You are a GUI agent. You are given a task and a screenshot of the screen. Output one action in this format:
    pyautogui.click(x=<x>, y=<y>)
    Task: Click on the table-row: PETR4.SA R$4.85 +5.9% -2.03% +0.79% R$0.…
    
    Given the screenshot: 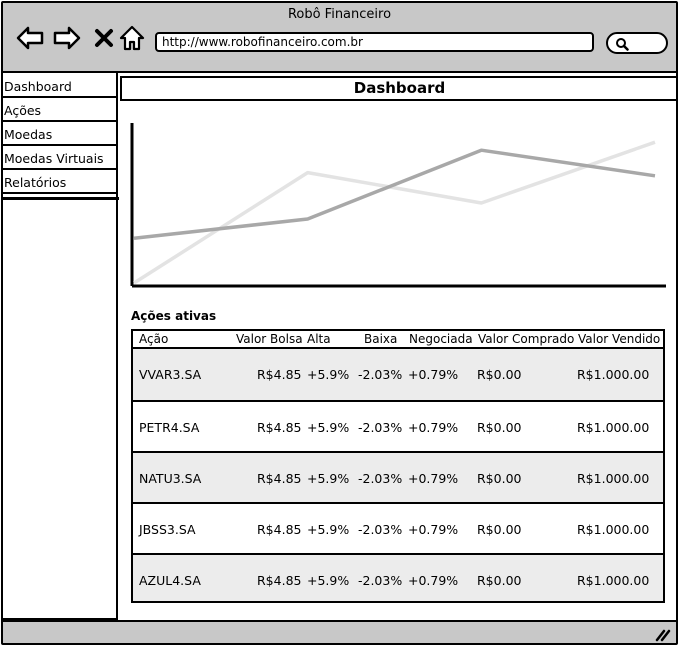 What is the action you would take?
    pyautogui.click(x=398, y=425)
    